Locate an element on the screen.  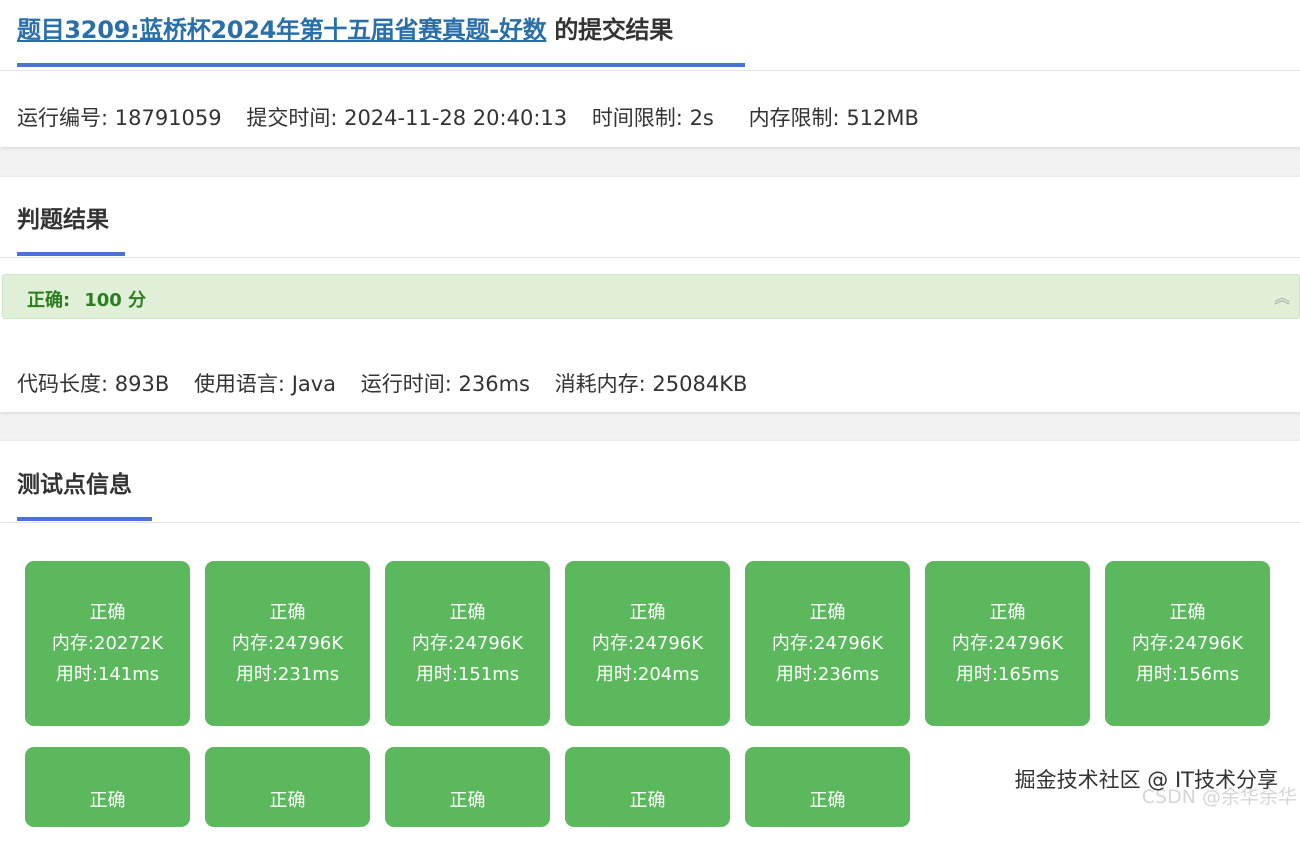
page-title: 题目3209:蓝桥杯2024年第十五届省赛真题-好数 的提交结果 is located at coordinates (345, 27).